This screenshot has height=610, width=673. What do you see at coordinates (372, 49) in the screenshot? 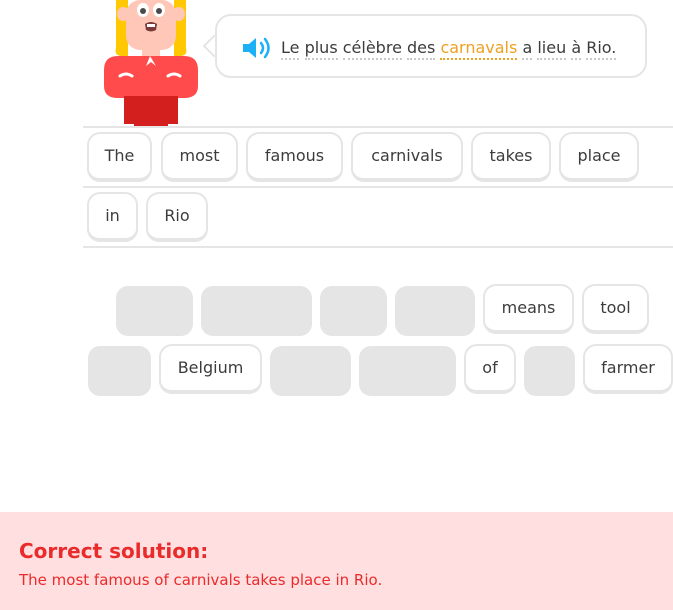
I see `prompt-word: célèbre` at bounding box center [372, 49].